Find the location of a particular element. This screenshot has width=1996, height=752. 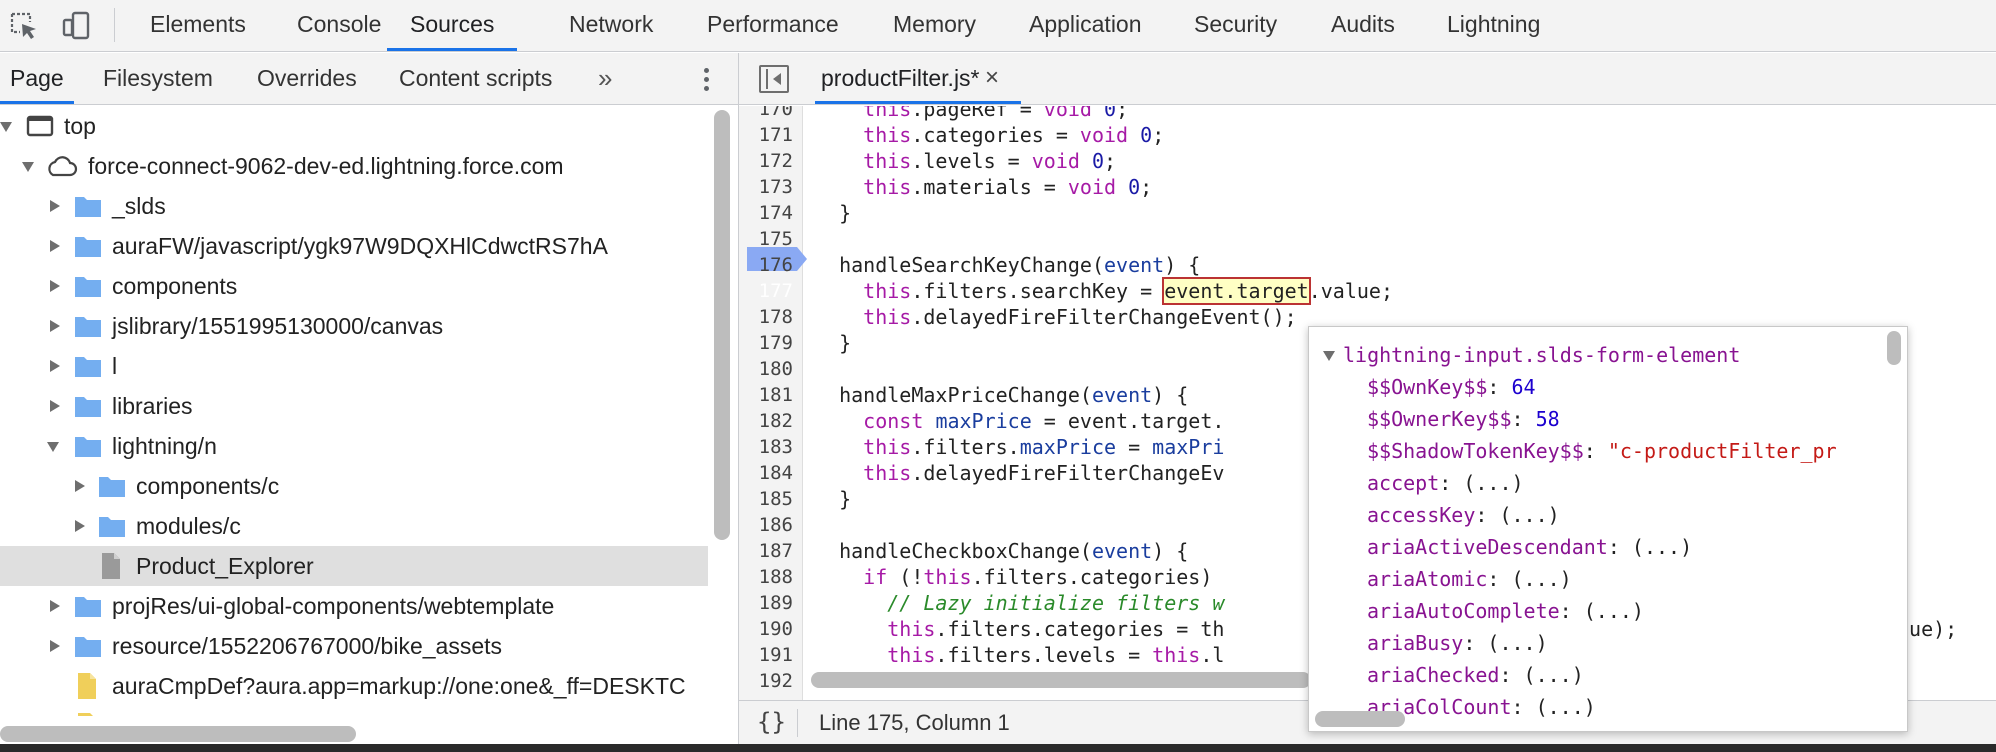

tab-sources: Sources is located at coordinates (452, 25).